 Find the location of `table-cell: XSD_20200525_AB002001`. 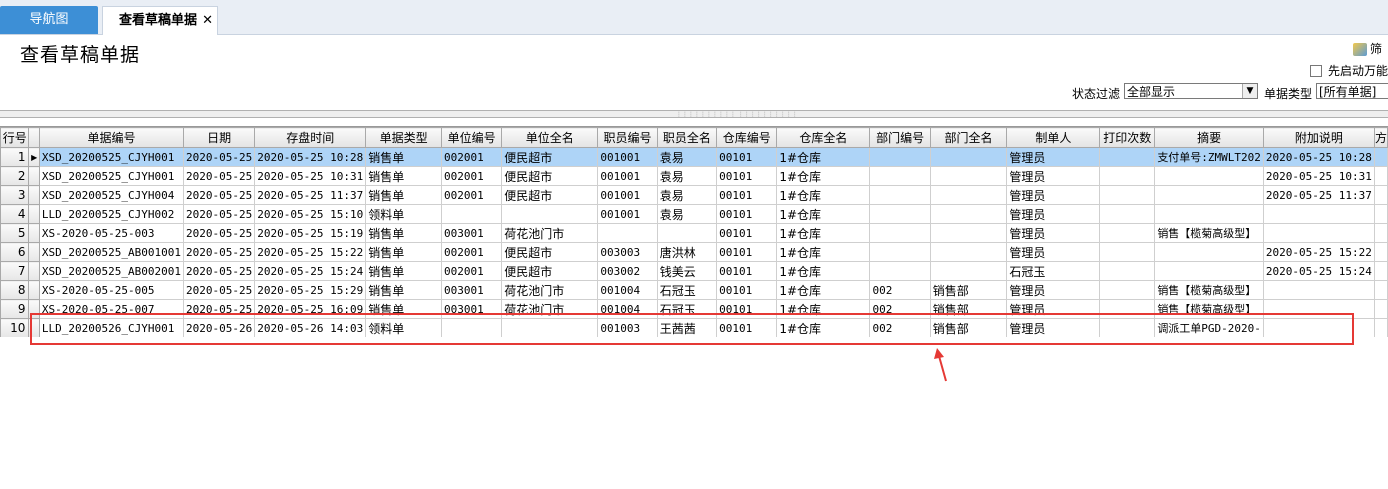

table-cell: XSD_20200525_AB002001 is located at coordinates (111, 271).